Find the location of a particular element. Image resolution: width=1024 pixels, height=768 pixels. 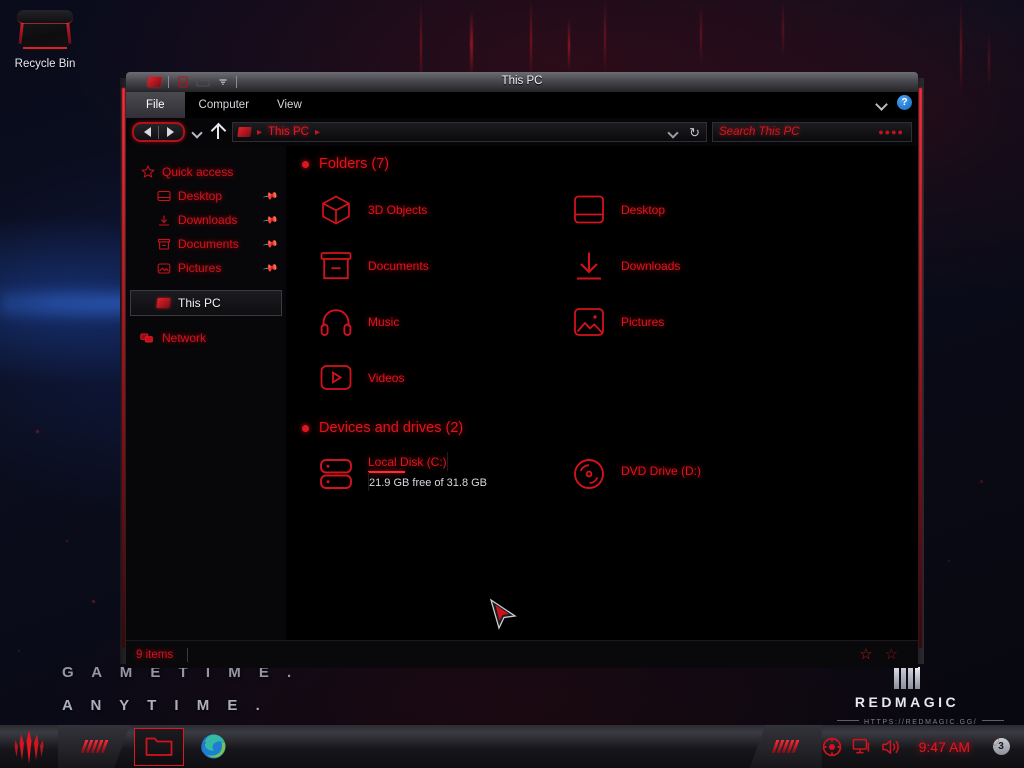

tab-computer: Computer is located at coordinates (224, 105).